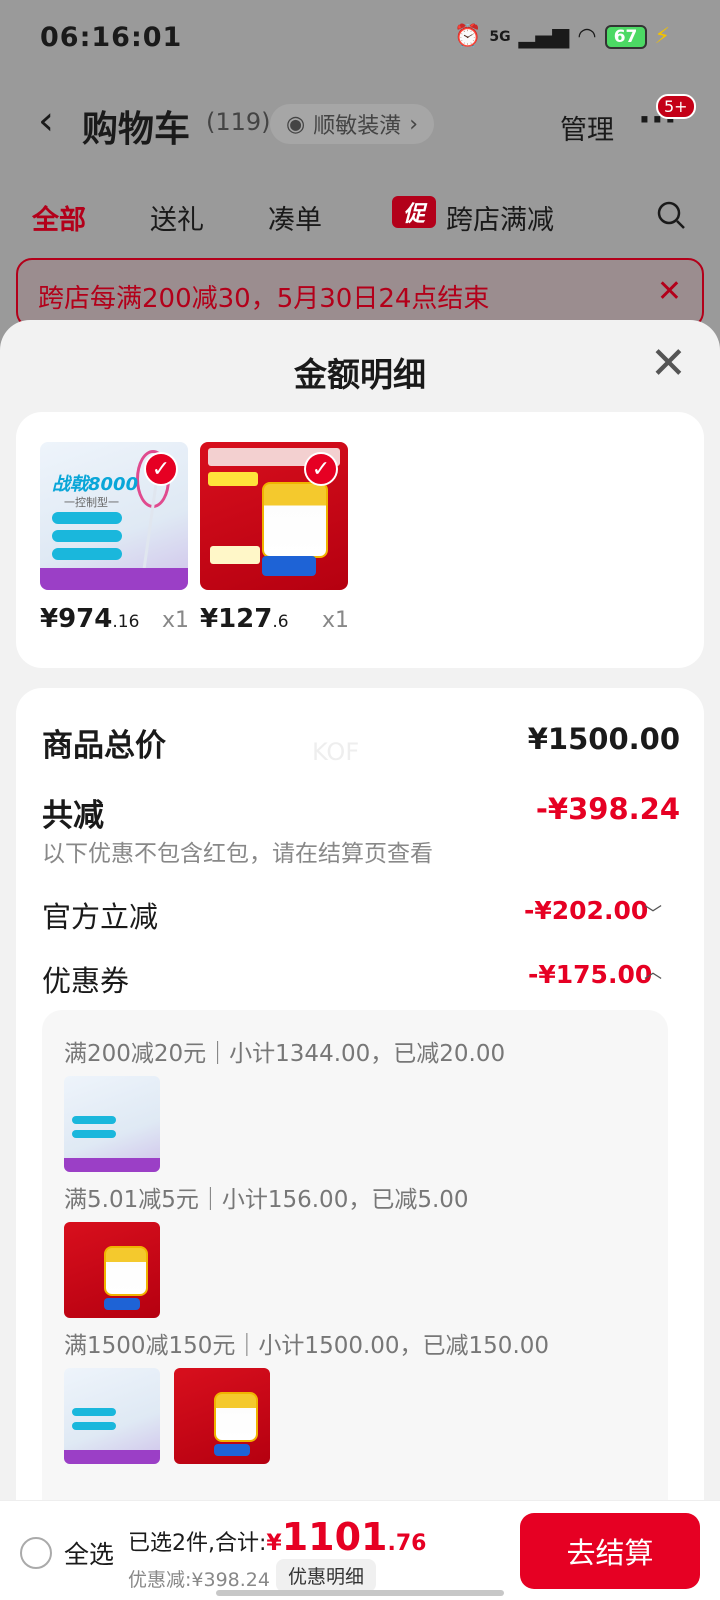 This screenshot has height=1600, width=720. What do you see at coordinates (235, 555) in the screenshot?
I see `price-tag-shape` at bounding box center [235, 555].